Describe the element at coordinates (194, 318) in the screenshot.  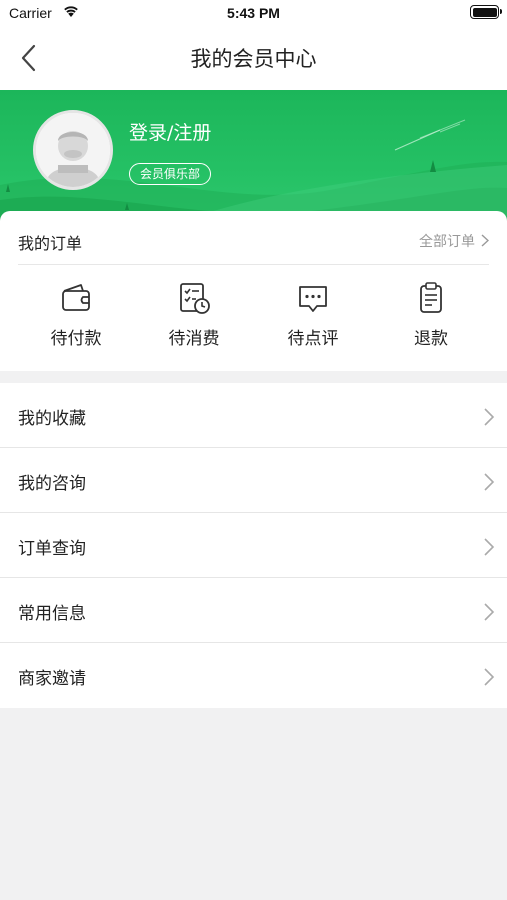
I see `order-item-pending-use: 待消费` at that location.